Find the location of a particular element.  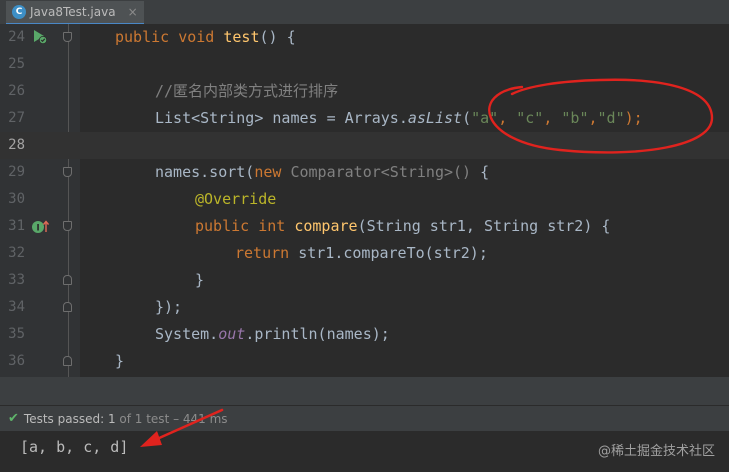

line-number: 34 is located at coordinates (16, 307).